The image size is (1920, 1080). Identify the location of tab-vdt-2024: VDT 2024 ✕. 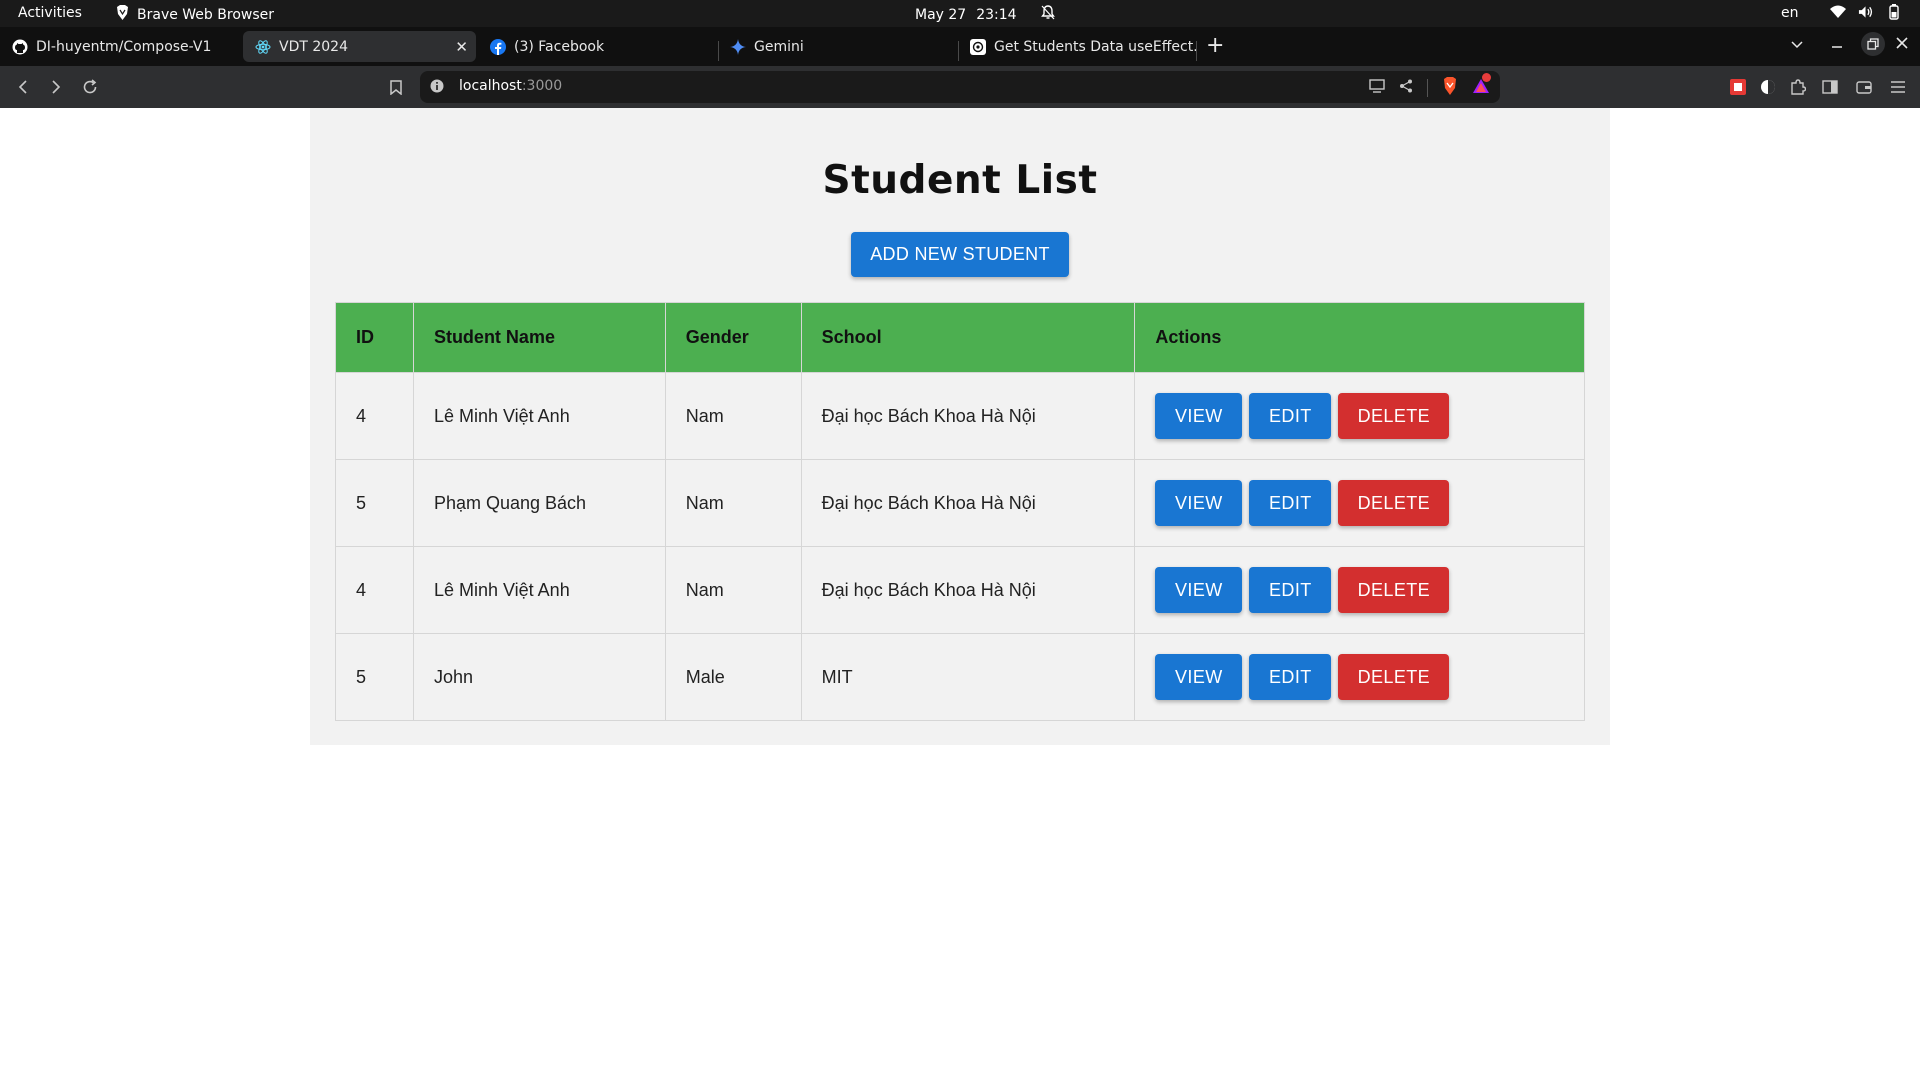
(359, 46).